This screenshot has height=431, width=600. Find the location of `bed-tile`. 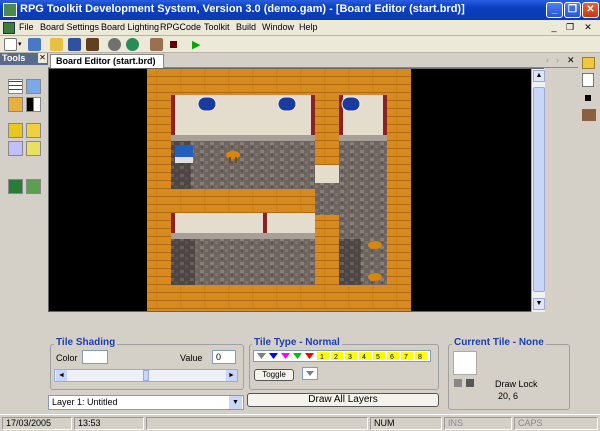

bed-tile is located at coordinates (184, 154).